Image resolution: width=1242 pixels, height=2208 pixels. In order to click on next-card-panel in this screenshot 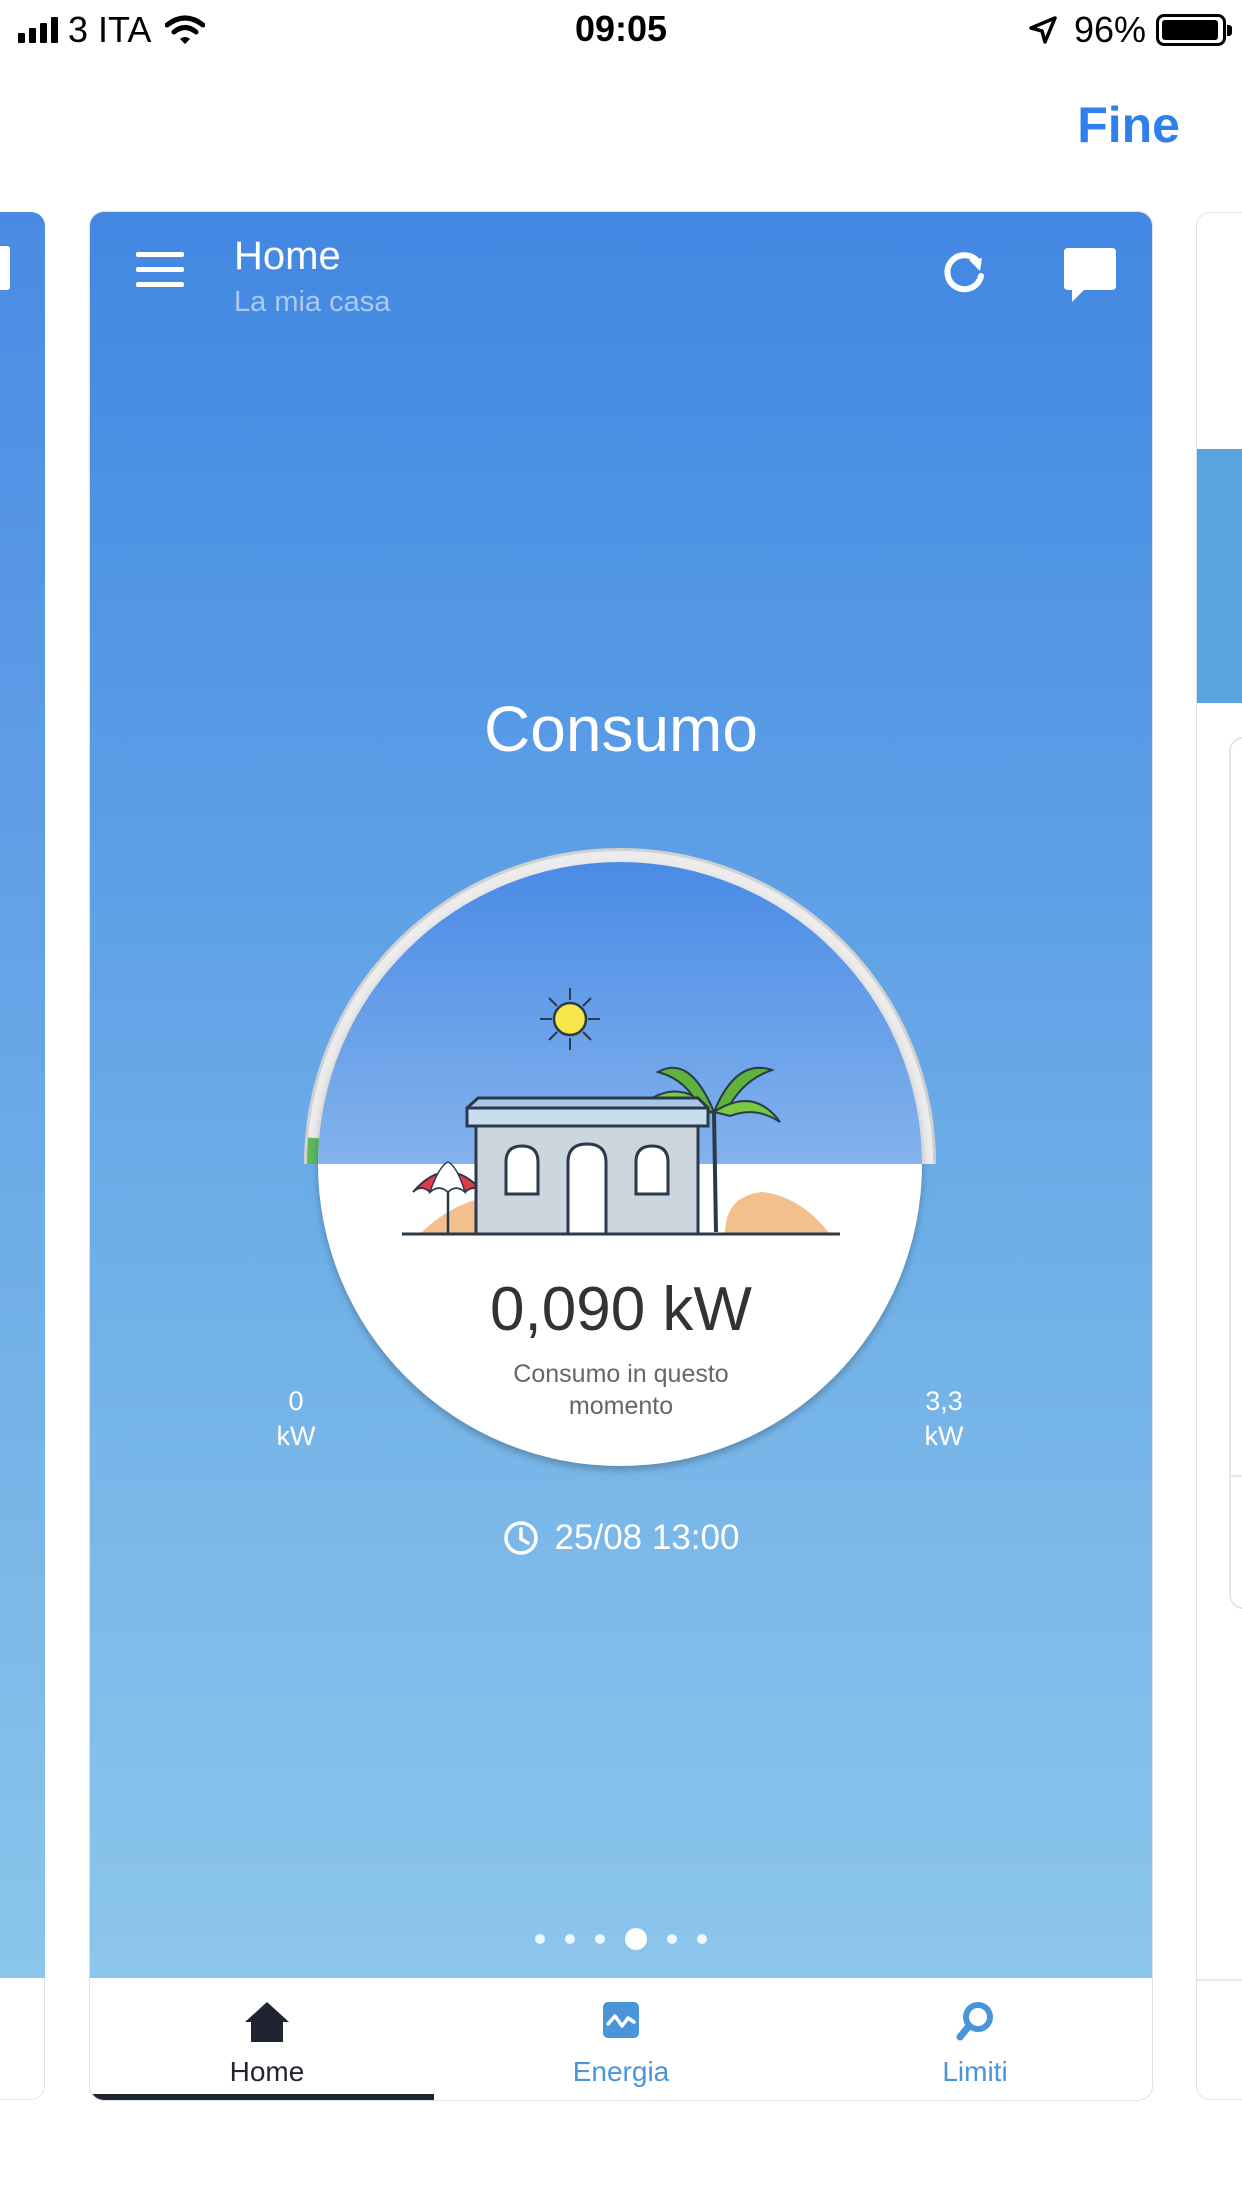, I will do `click(1235, 1173)`.